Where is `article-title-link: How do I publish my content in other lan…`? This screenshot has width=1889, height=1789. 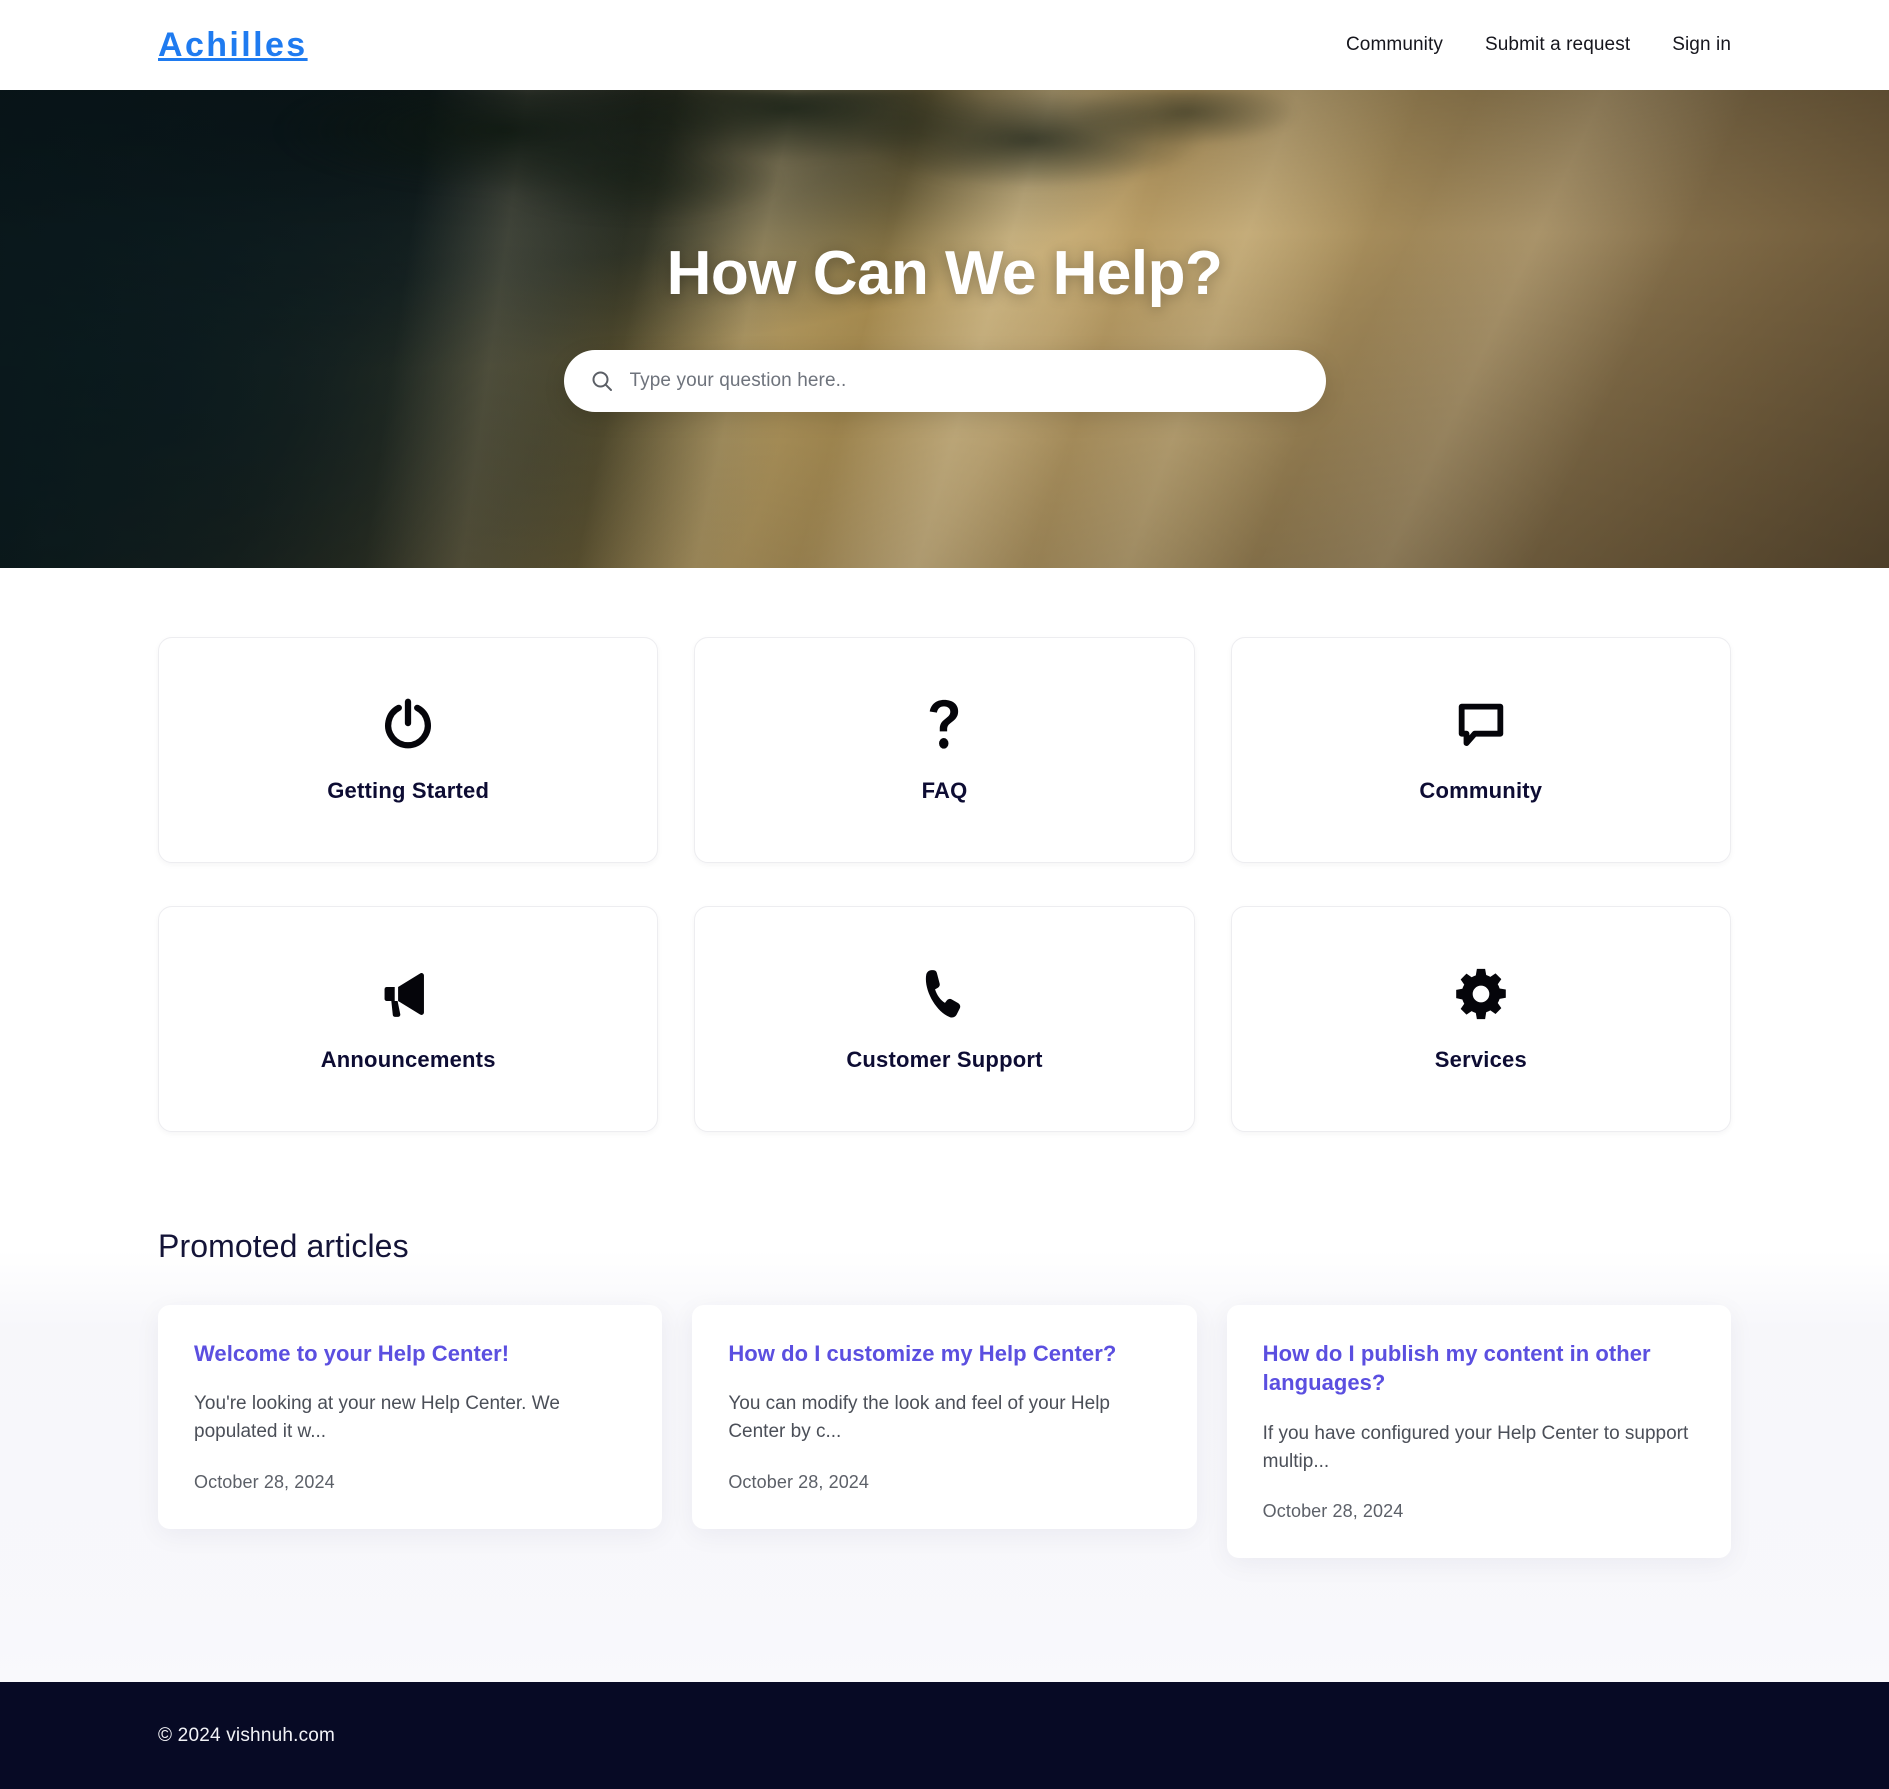 article-title-link: How do I publish my content in other lan… is located at coordinates (1479, 1368).